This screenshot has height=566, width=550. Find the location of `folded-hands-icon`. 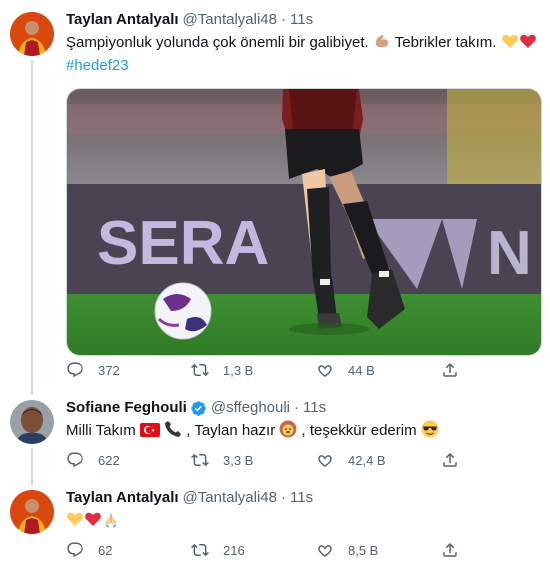

folded-hands-icon is located at coordinates (111, 522).